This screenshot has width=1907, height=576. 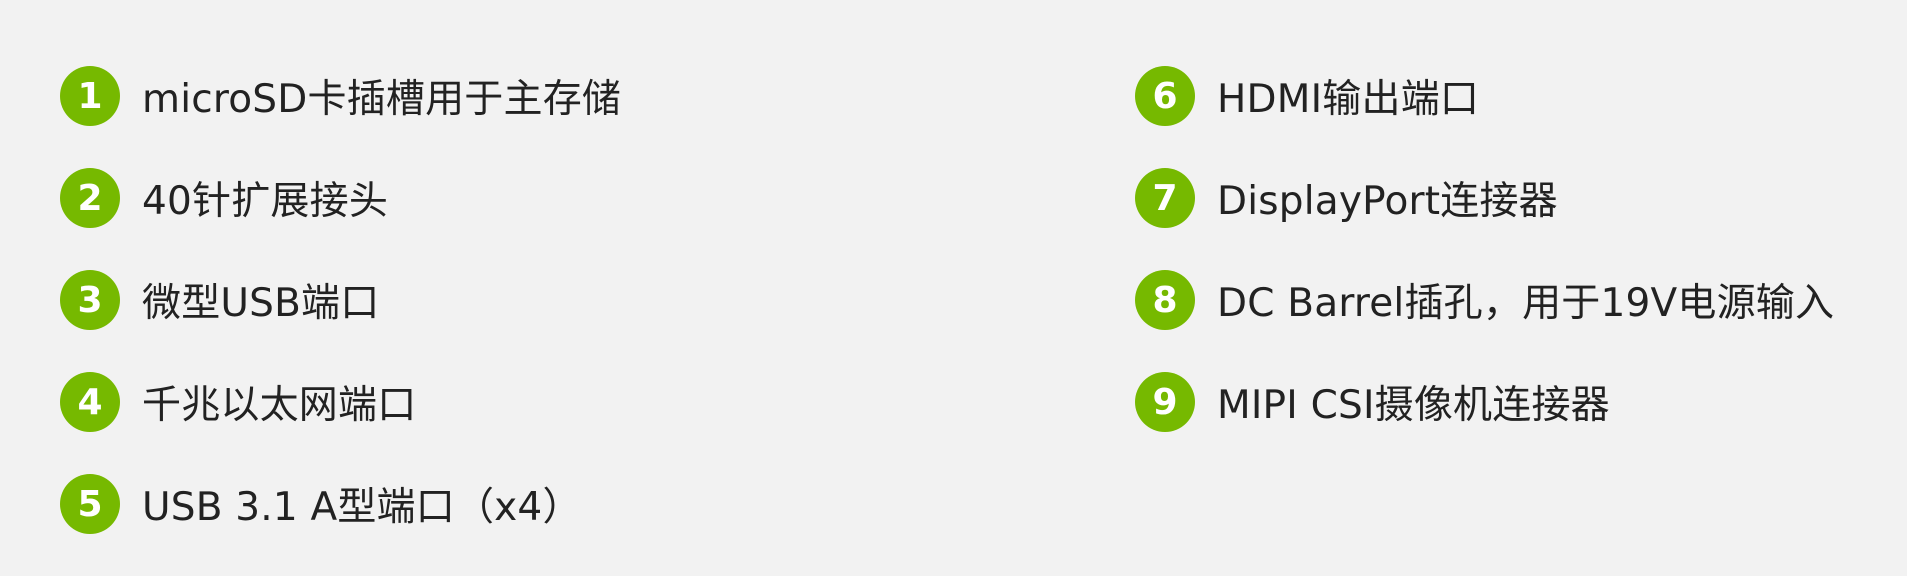 What do you see at coordinates (265, 201) in the screenshot?
I see `legend-item-label: 40针扩展接头` at bounding box center [265, 201].